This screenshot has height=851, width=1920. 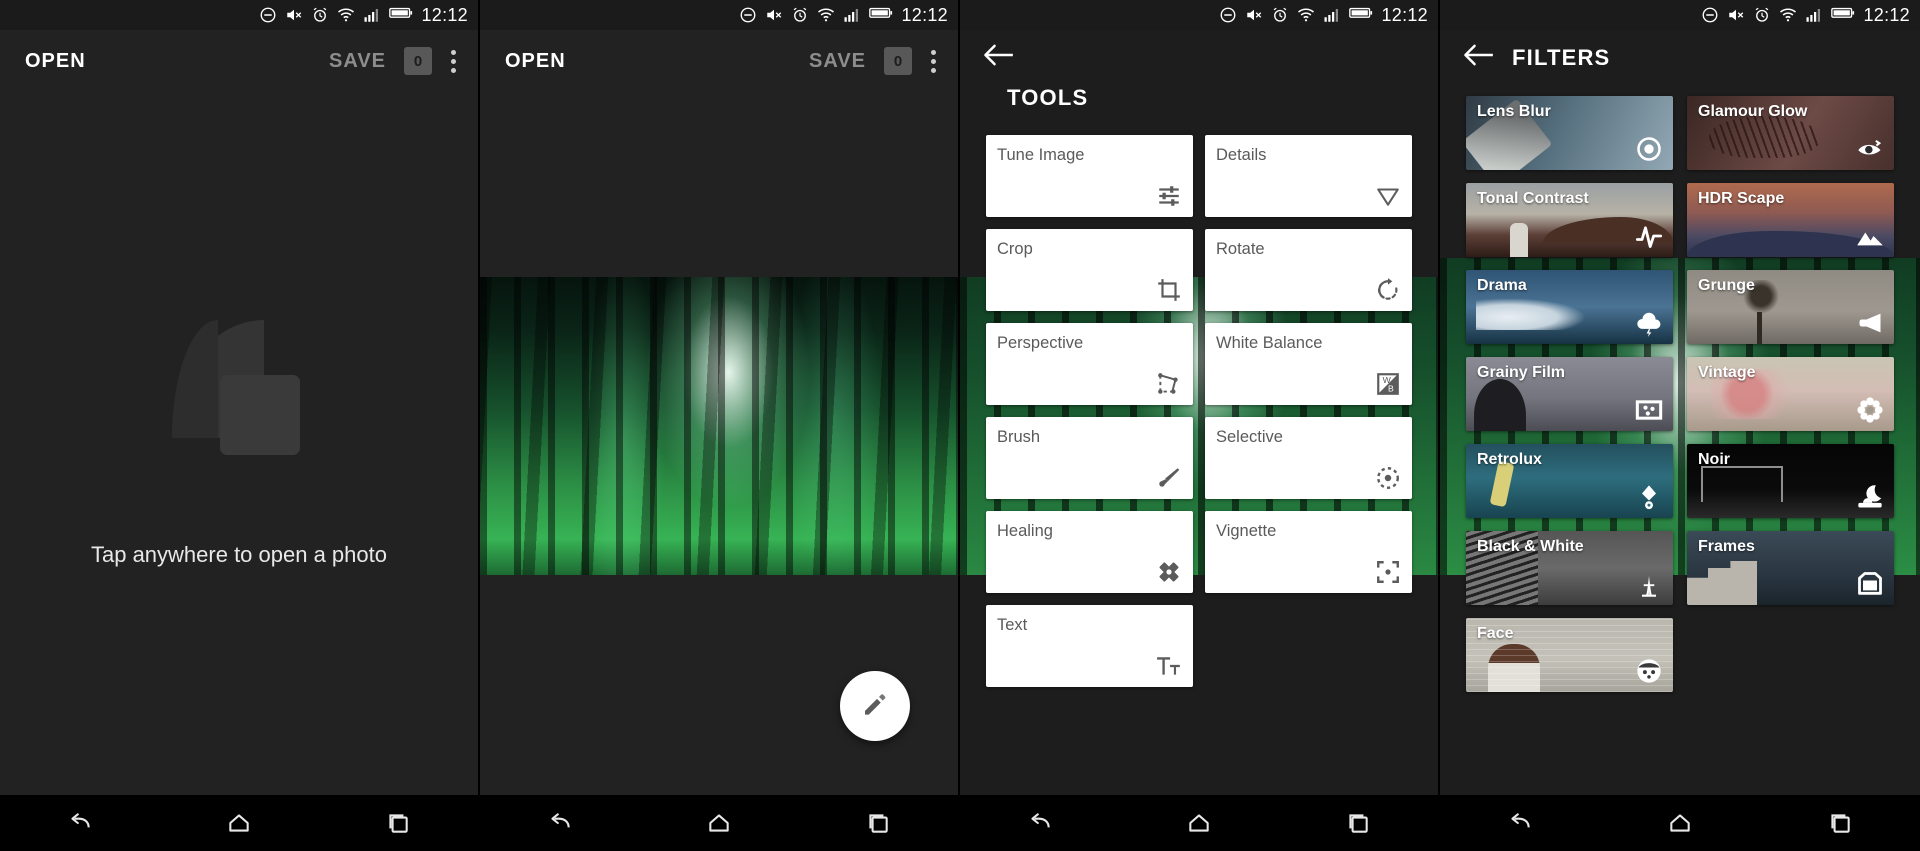 I want to click on filter-label: Drama, so click(x=1502, y=285).